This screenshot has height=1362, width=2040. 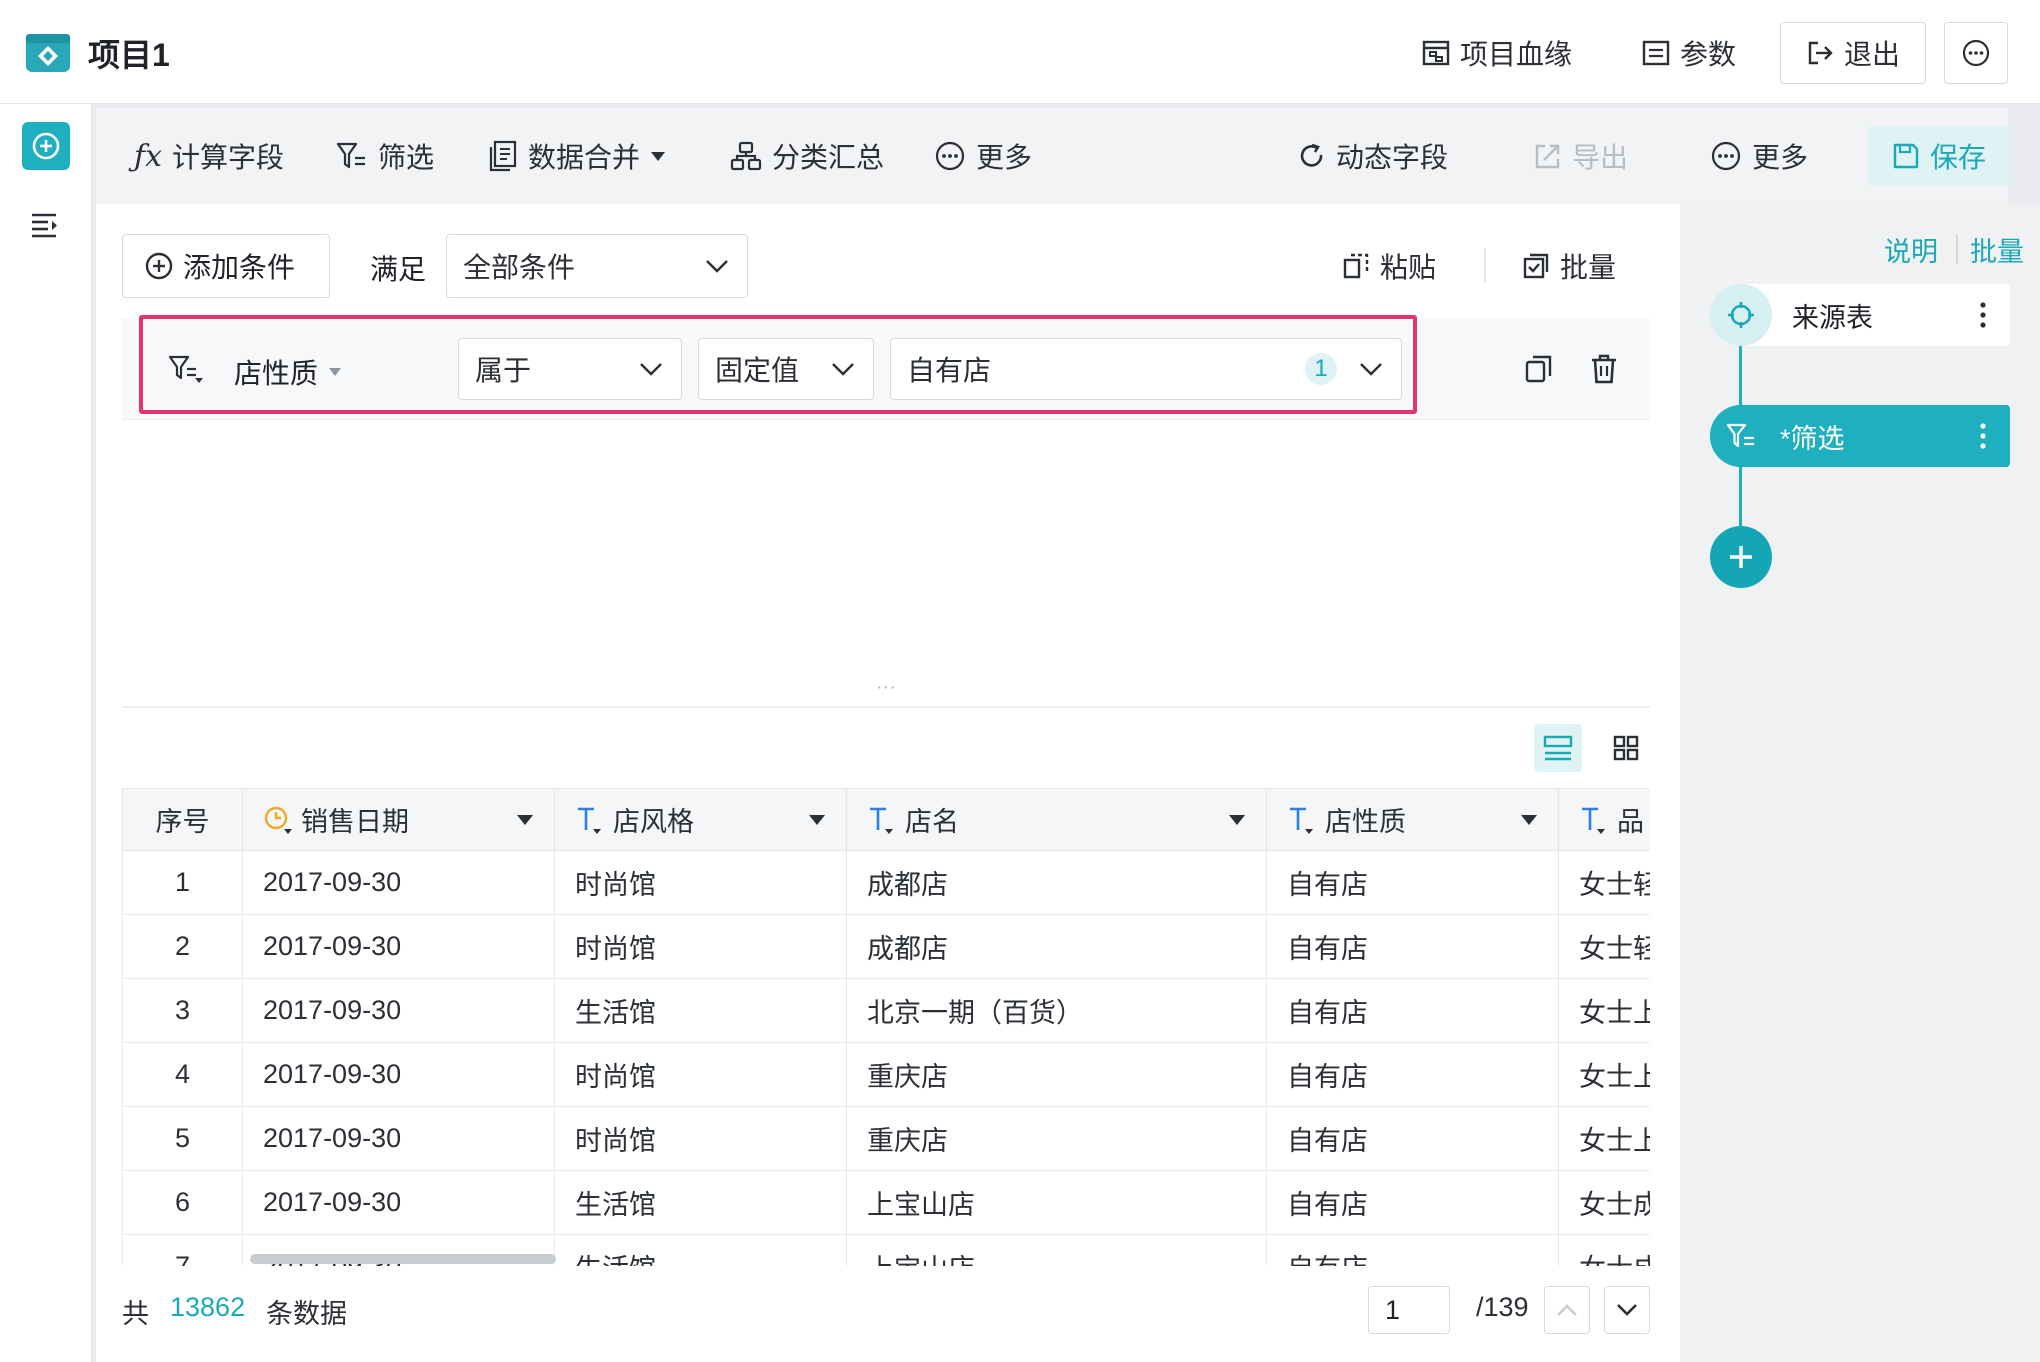 I want to click on condition-value-select: 自有店 1, so click(x=1146, y=369).